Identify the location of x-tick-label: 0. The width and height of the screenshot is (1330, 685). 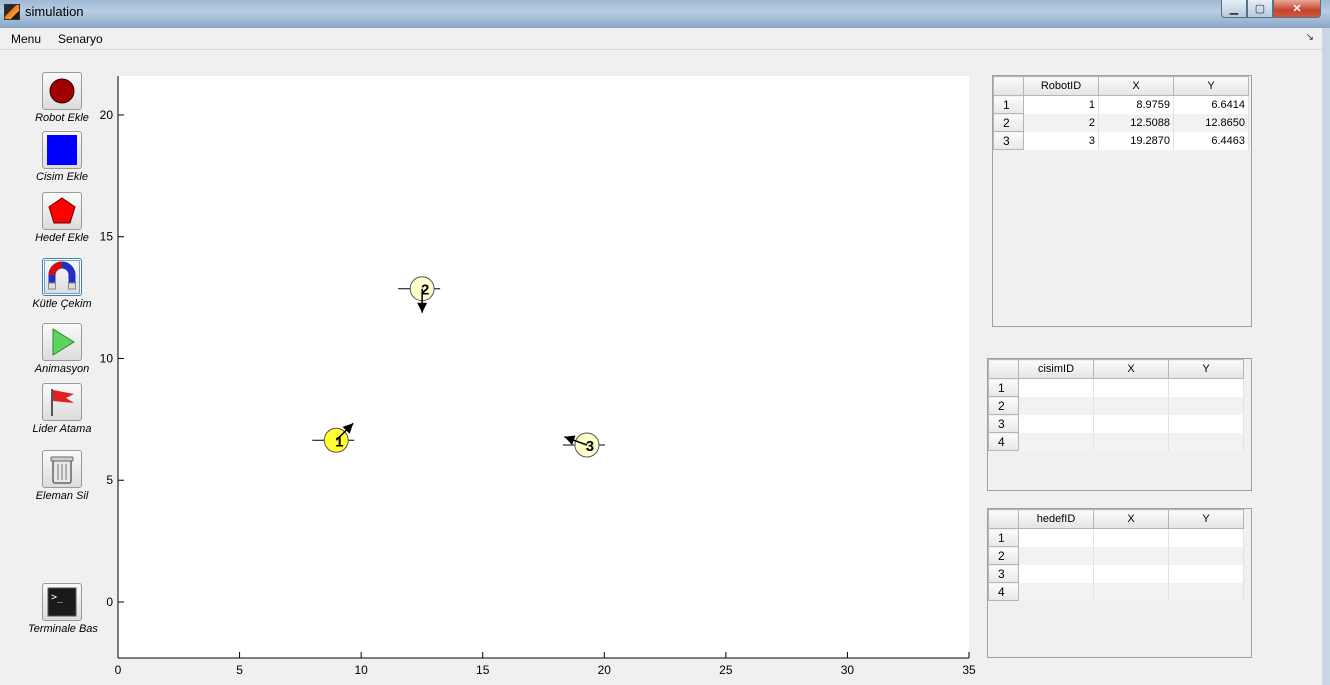
(118, 670).